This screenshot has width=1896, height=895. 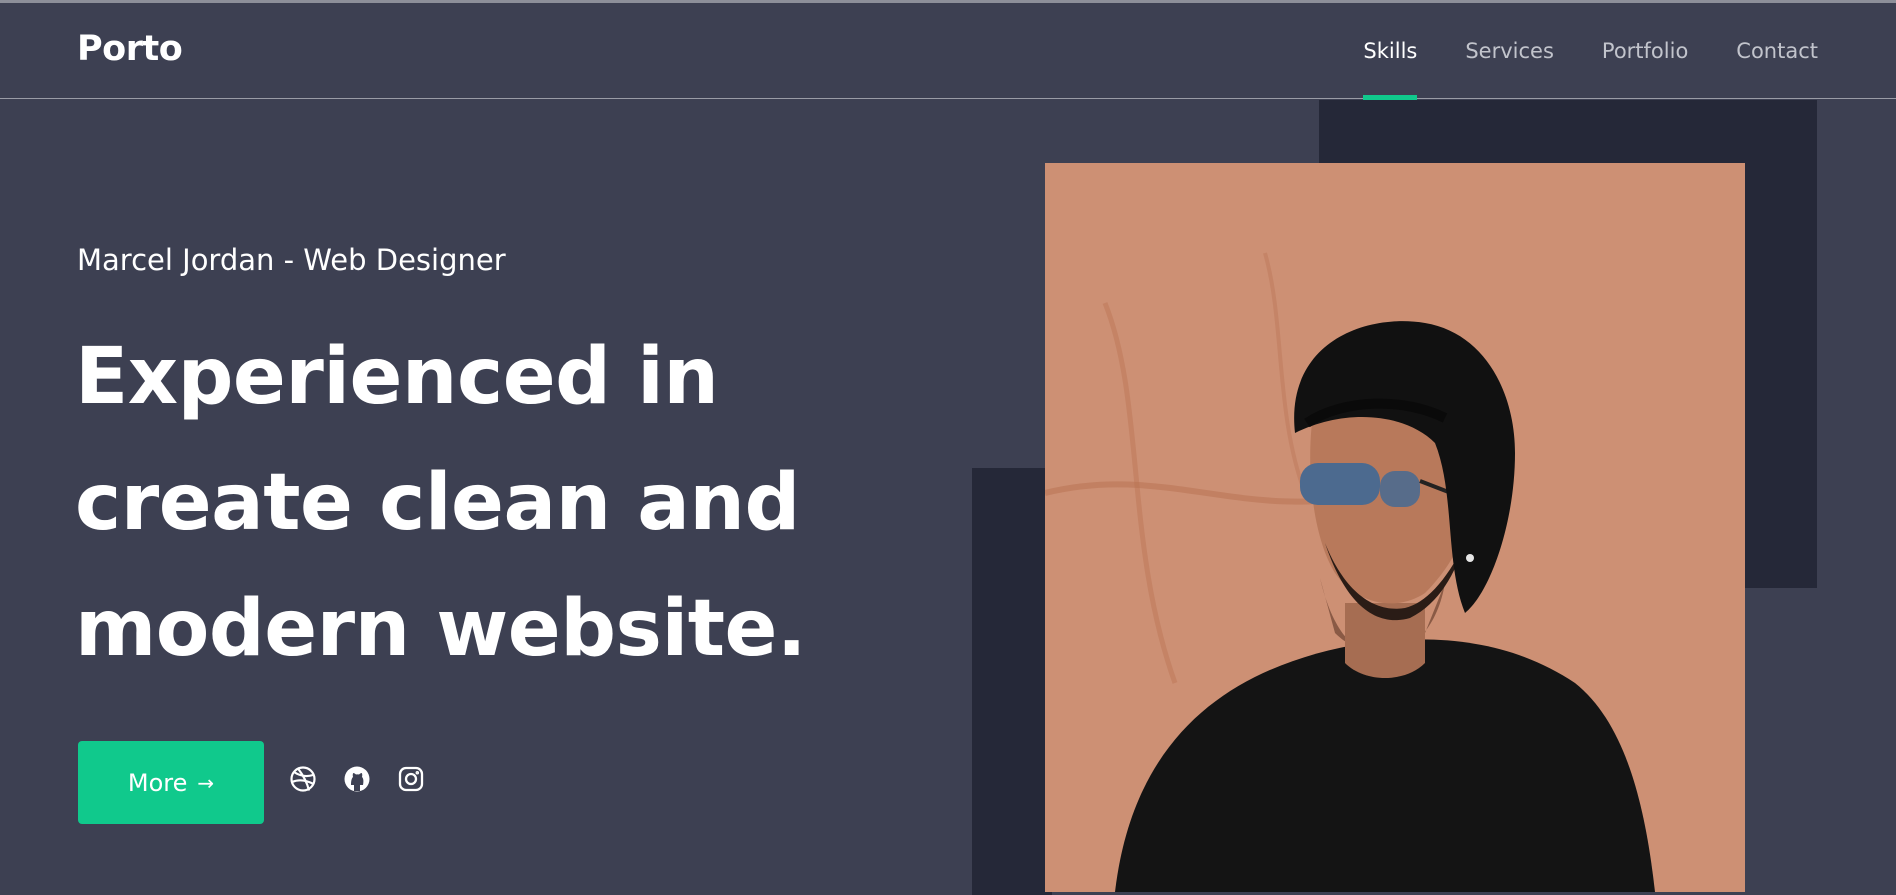 I want to click on nav-item-portfolio: Portfolio, so click(x=1645, y=51).